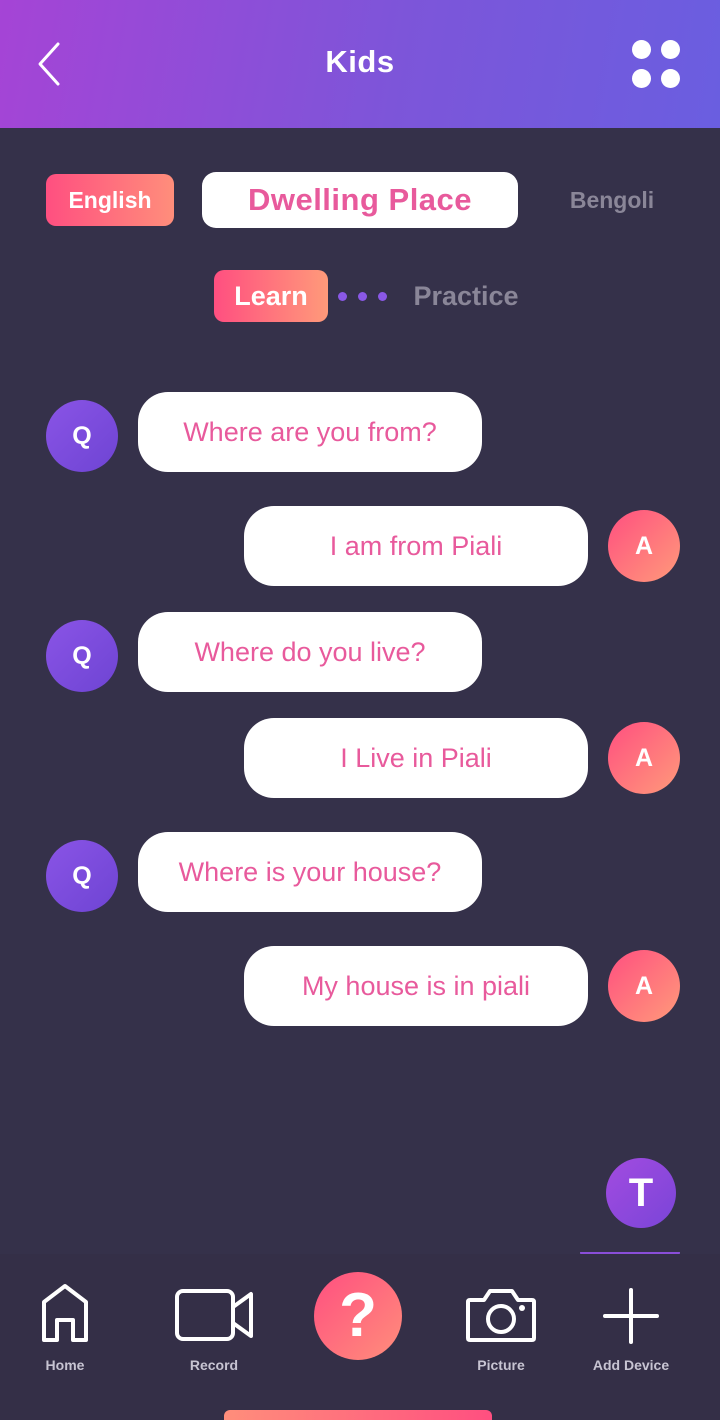 This screenshot has height=1420, width=720. What do you see at coordinates (501, 1315) in the screenshot?
I see `camera-icon` at bounding box center [501, 1315].